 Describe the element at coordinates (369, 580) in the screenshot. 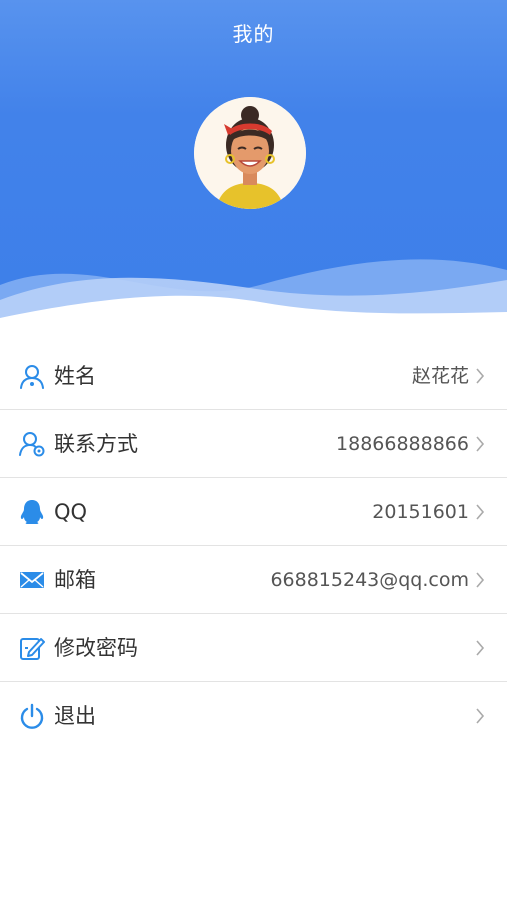

I see `email-value: 668815243@qq.com` at that location.